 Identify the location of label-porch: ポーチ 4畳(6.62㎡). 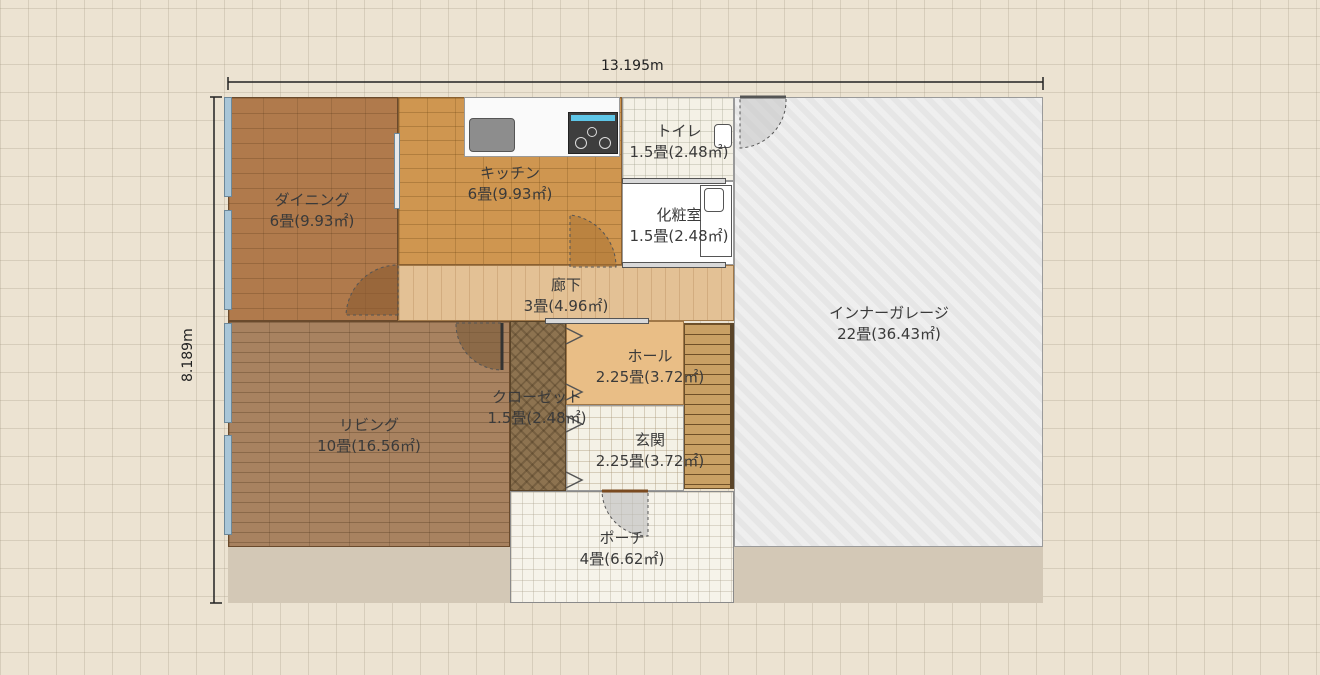
(622, 549).